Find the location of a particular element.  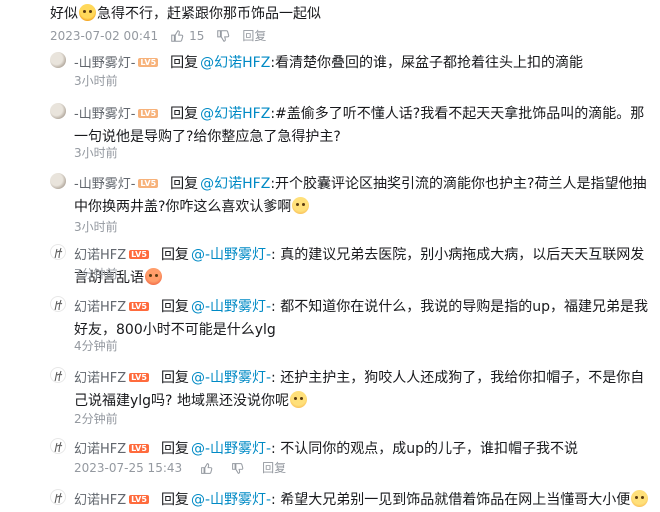

like-count: 15 is located at coordinates (197, 36).